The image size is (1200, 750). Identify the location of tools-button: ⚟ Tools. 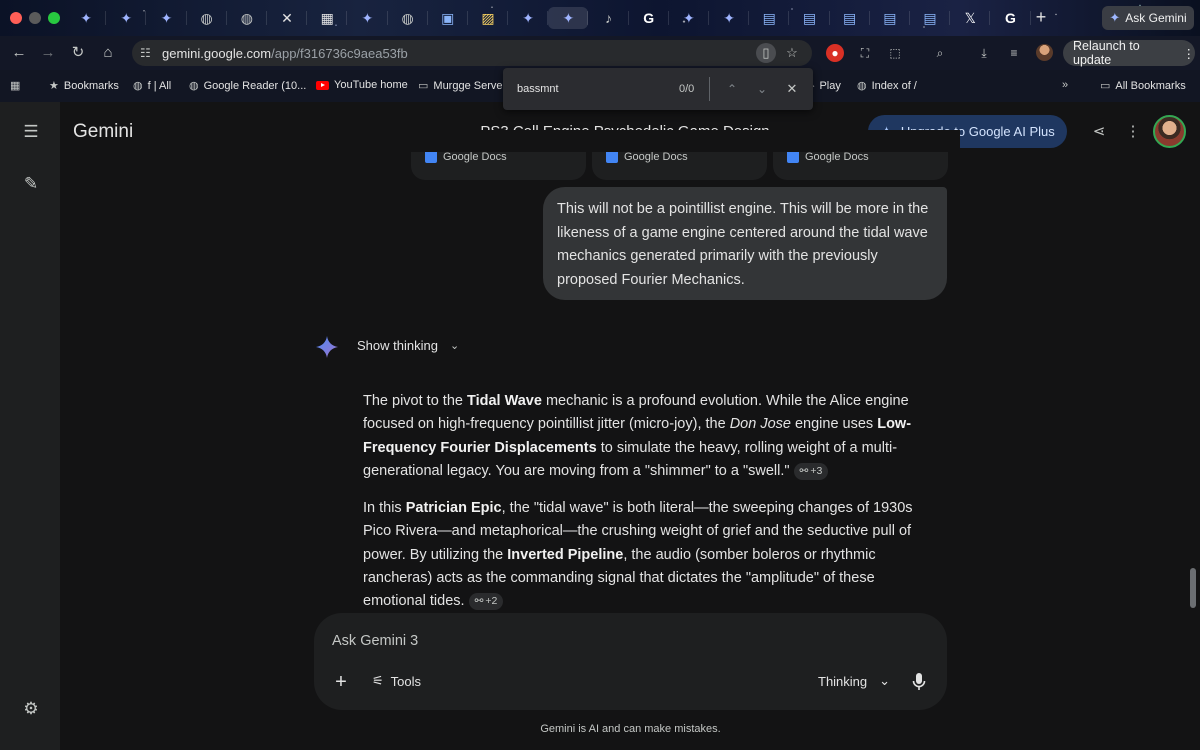
(396, 681).